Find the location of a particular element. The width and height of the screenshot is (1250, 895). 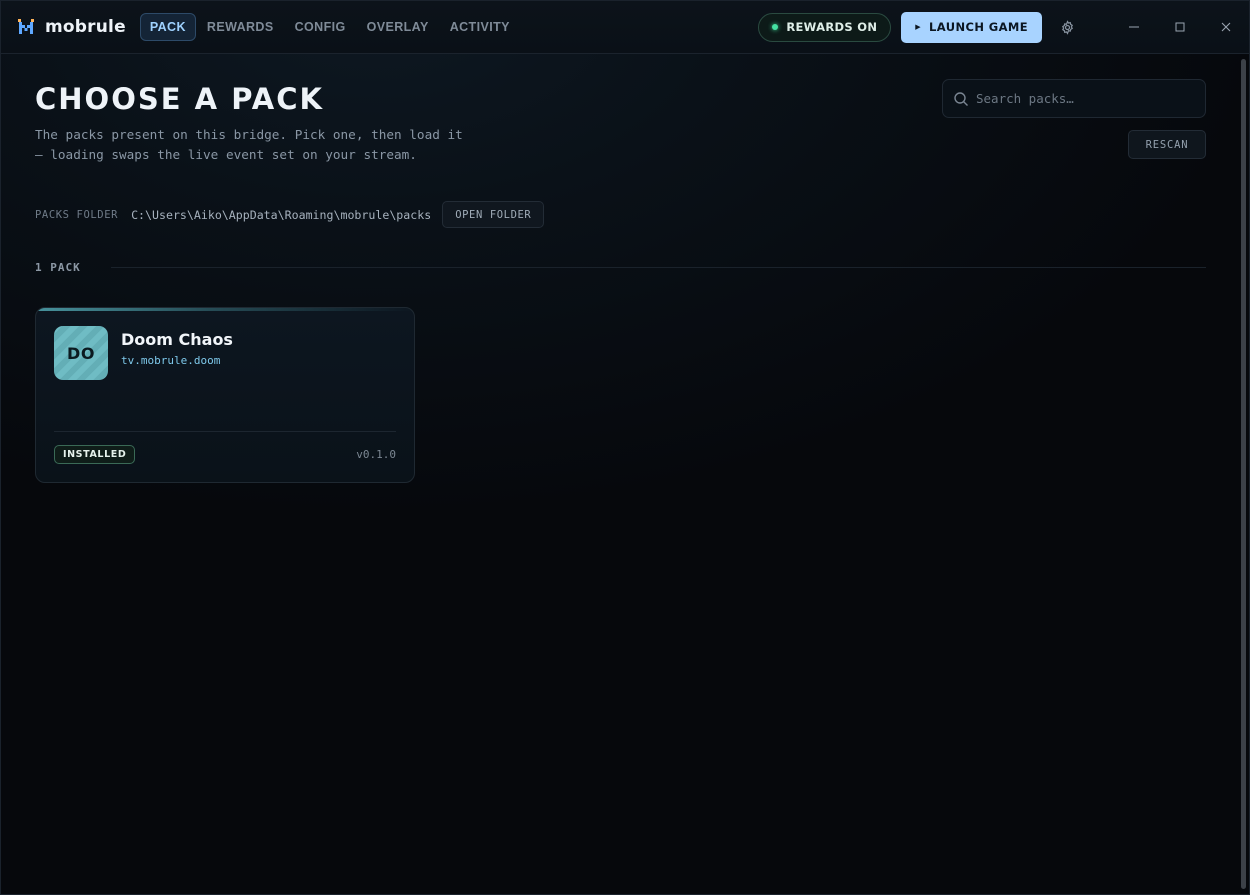

rewards-toggle: REWARDS ON is located at coordinates (825, 27).